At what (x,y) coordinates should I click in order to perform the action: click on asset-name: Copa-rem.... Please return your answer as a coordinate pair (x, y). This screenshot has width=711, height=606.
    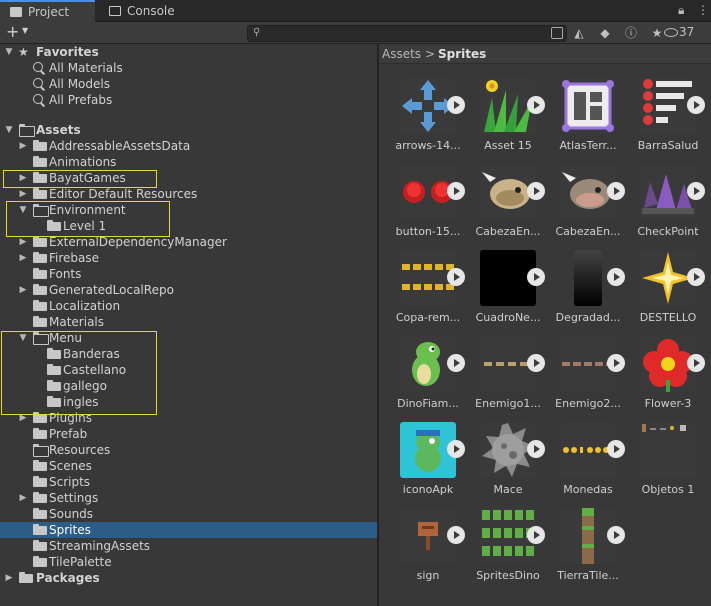
    Looking at the image, I should click on (428, 317).